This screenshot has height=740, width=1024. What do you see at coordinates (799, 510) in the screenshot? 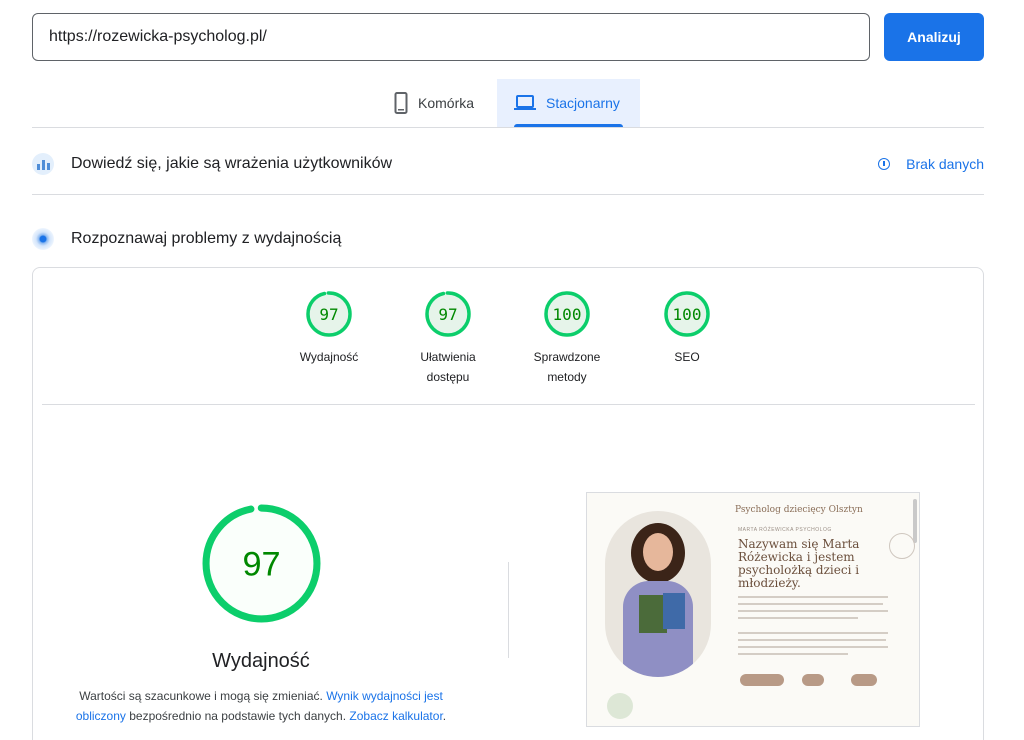
I see `thumbnail-brand: Psycholog dziecięcy Olsztyn` at bounding box center [799, 510].